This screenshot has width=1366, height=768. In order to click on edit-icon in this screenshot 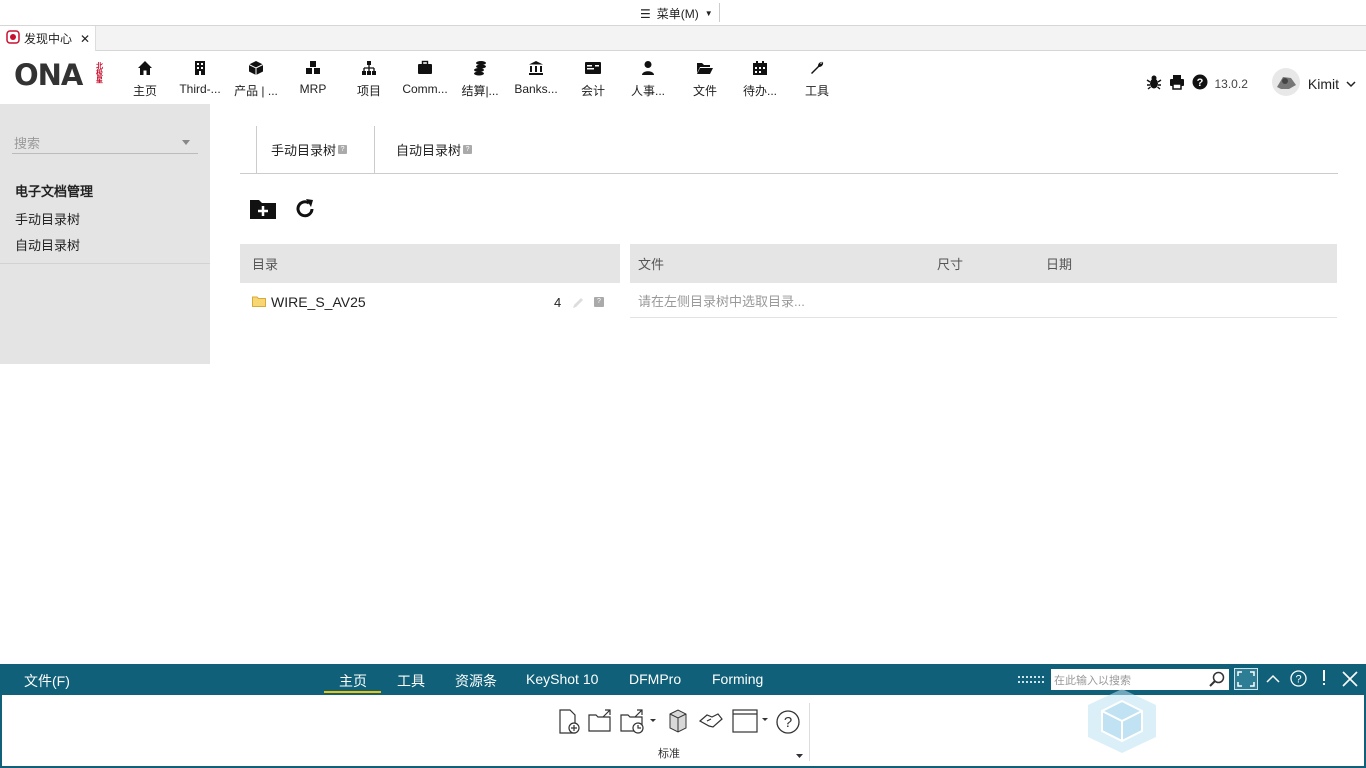, I will do `click(578, 304)`.